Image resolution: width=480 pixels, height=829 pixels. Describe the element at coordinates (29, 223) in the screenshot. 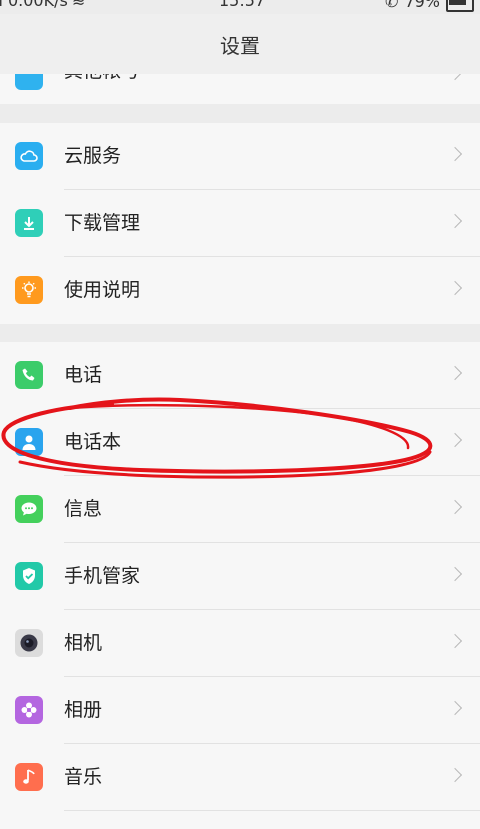

I see `download-icon` at that location.